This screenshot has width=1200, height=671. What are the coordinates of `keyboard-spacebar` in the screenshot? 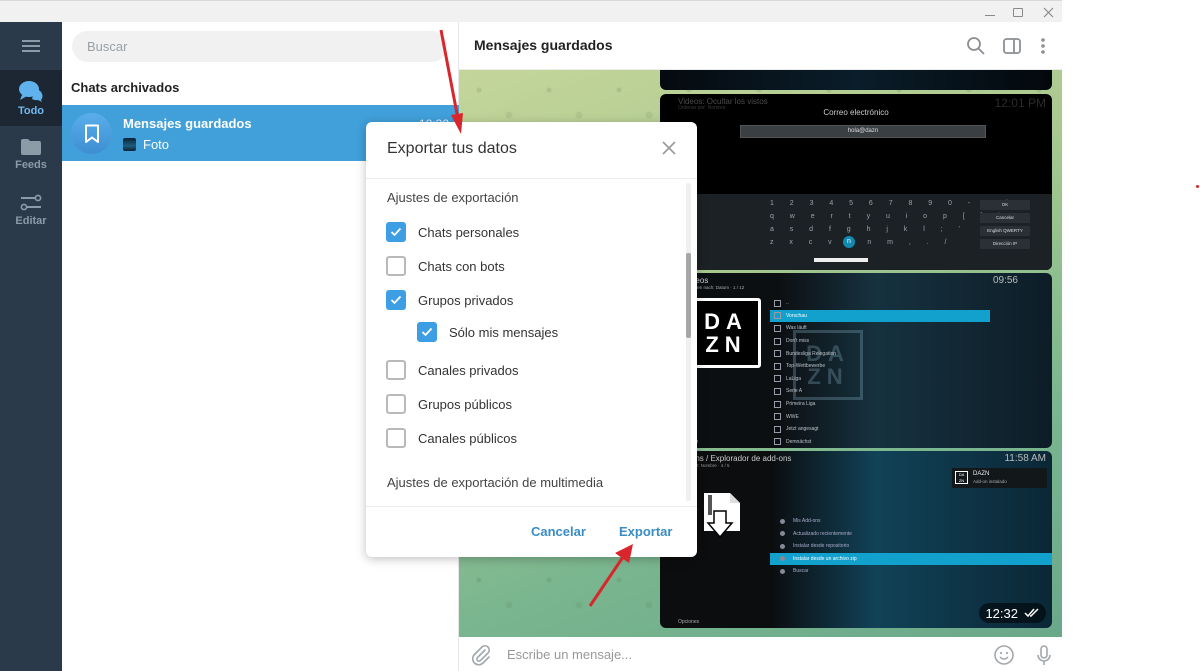 It's located at (841, 260).